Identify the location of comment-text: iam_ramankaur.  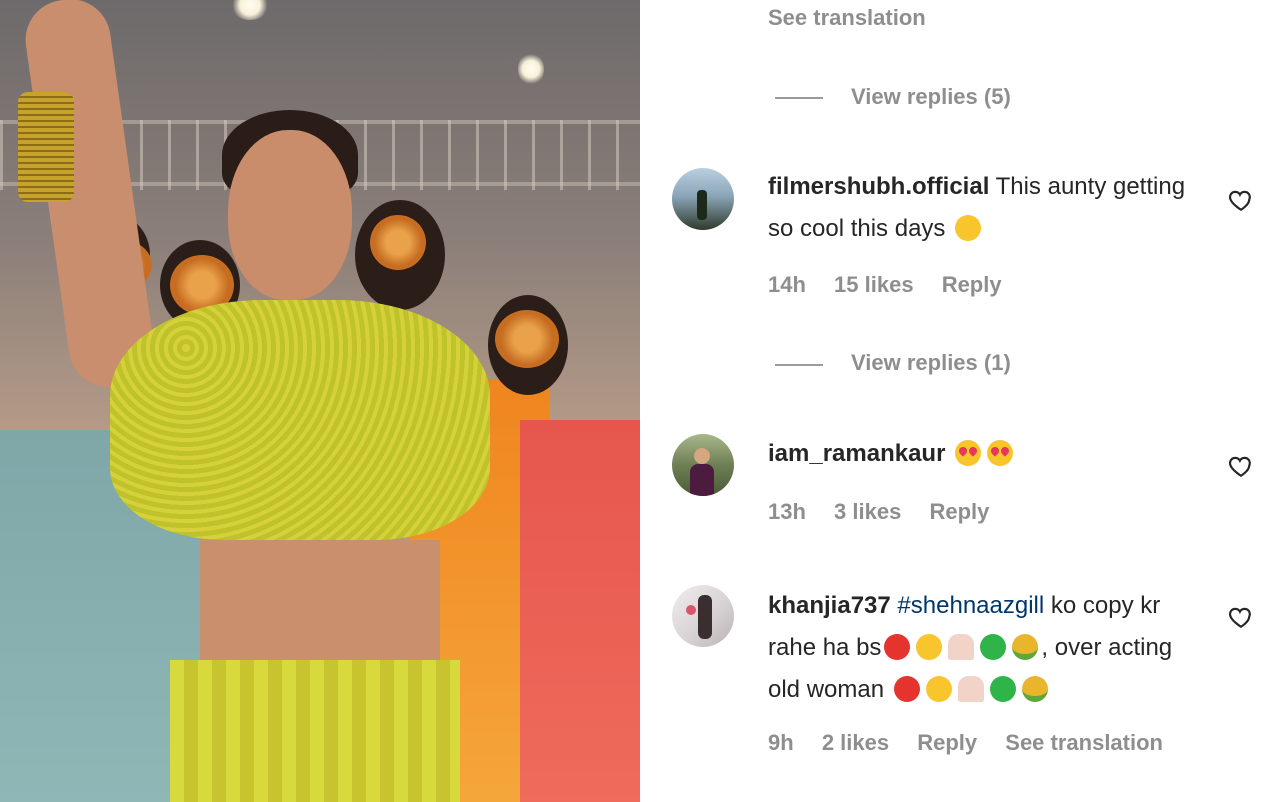
(988, 454).